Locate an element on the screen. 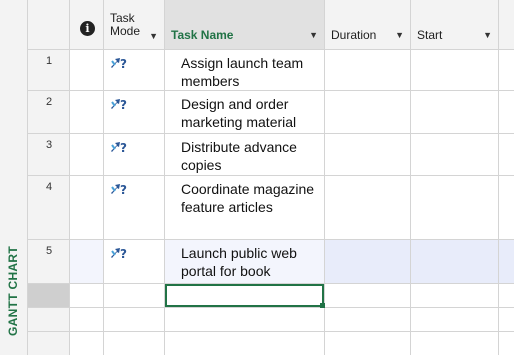  row-number: 1 is located at coordinates (49, 70).